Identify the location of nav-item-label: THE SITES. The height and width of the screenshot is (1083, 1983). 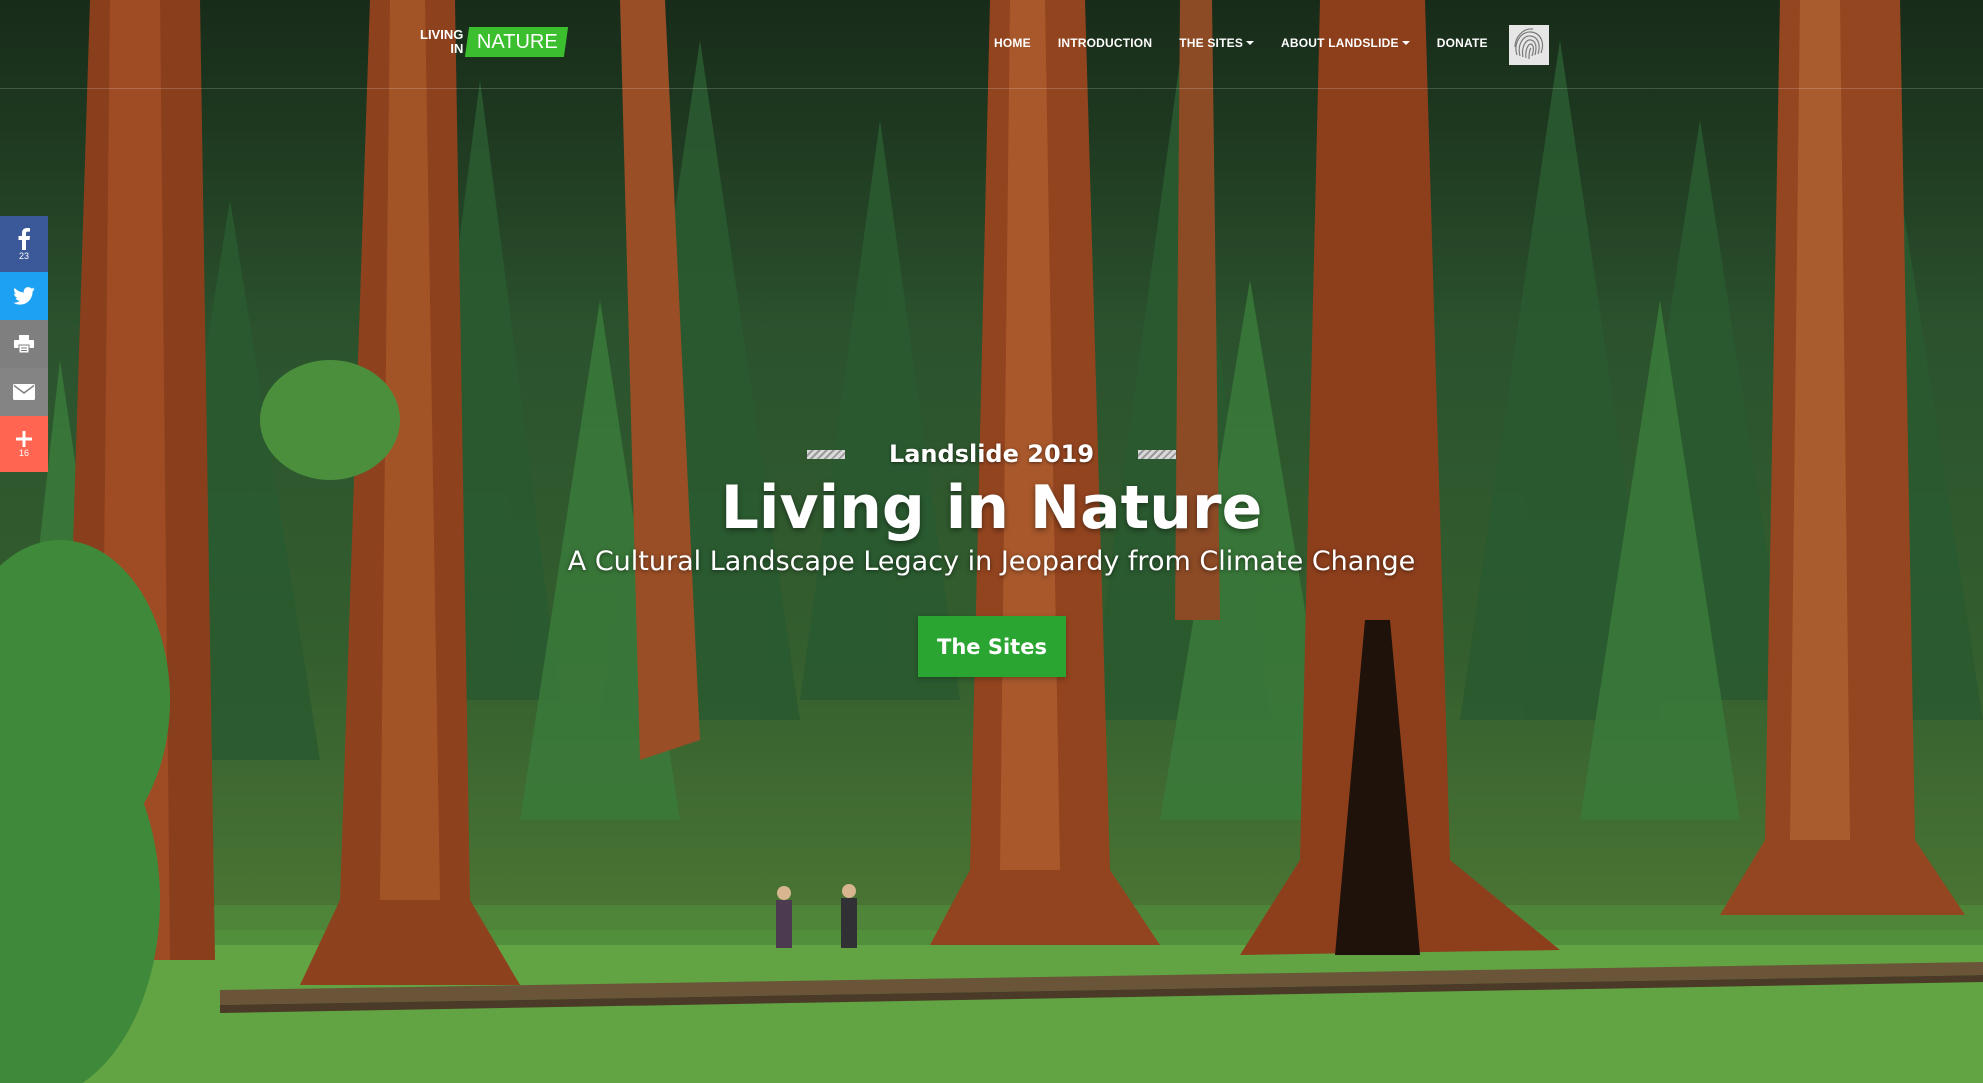
(1211, 43).